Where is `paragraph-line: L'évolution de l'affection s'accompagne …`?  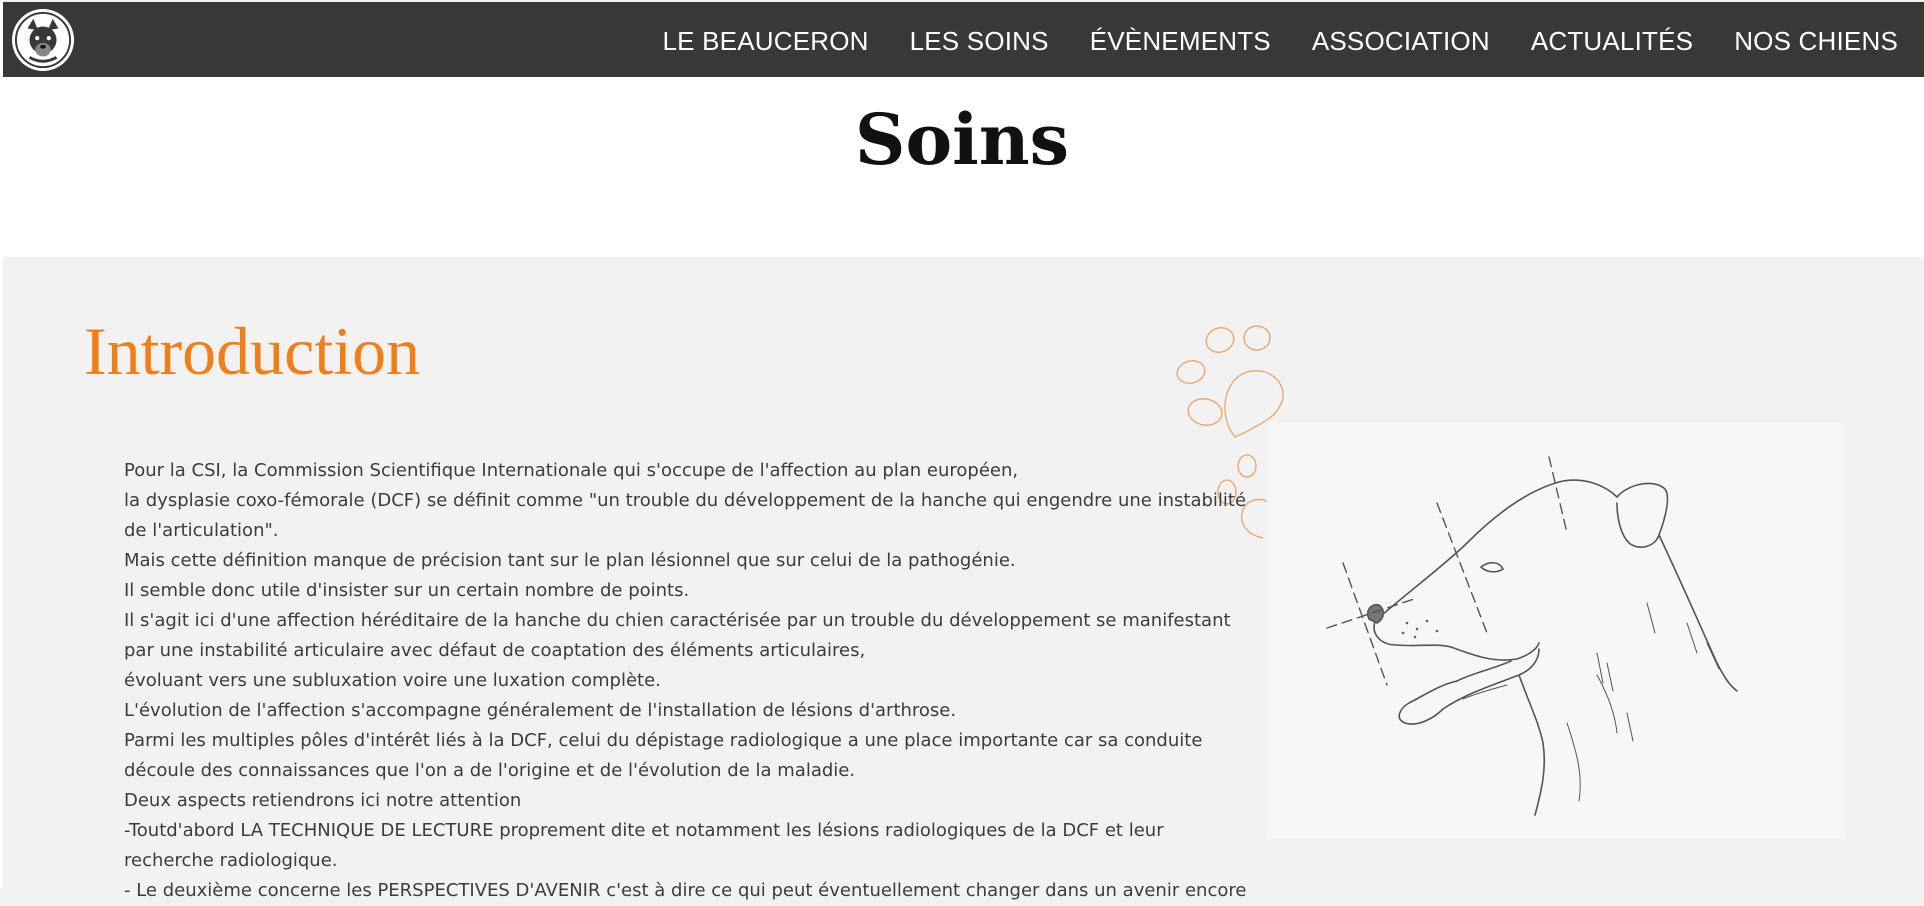
paragraph-line: L'évolution de l'affection s'accompagne … is located at coordinates (540, 710).